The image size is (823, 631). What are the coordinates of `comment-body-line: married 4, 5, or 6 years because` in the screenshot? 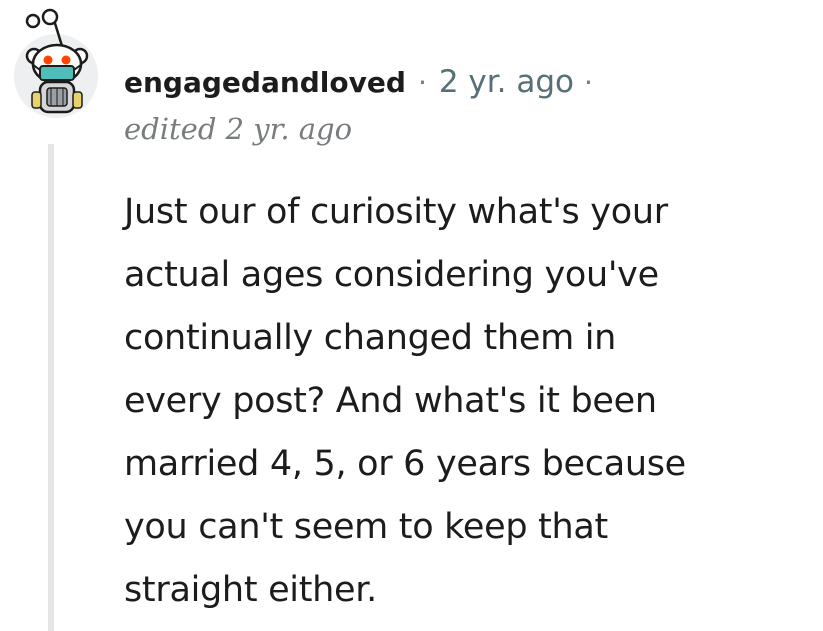 It's located at (405, 464).